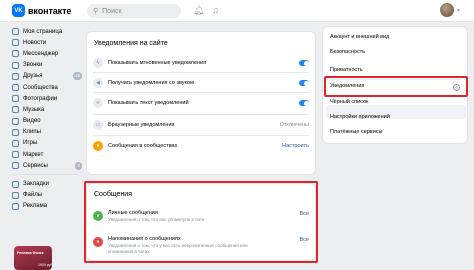 Image resolution: width=474 pixels, height=270 pixels. Describe the element at coordinates (40, 87) in the screenshot. I see `sidebar-item-label: Сообщества` at that location.